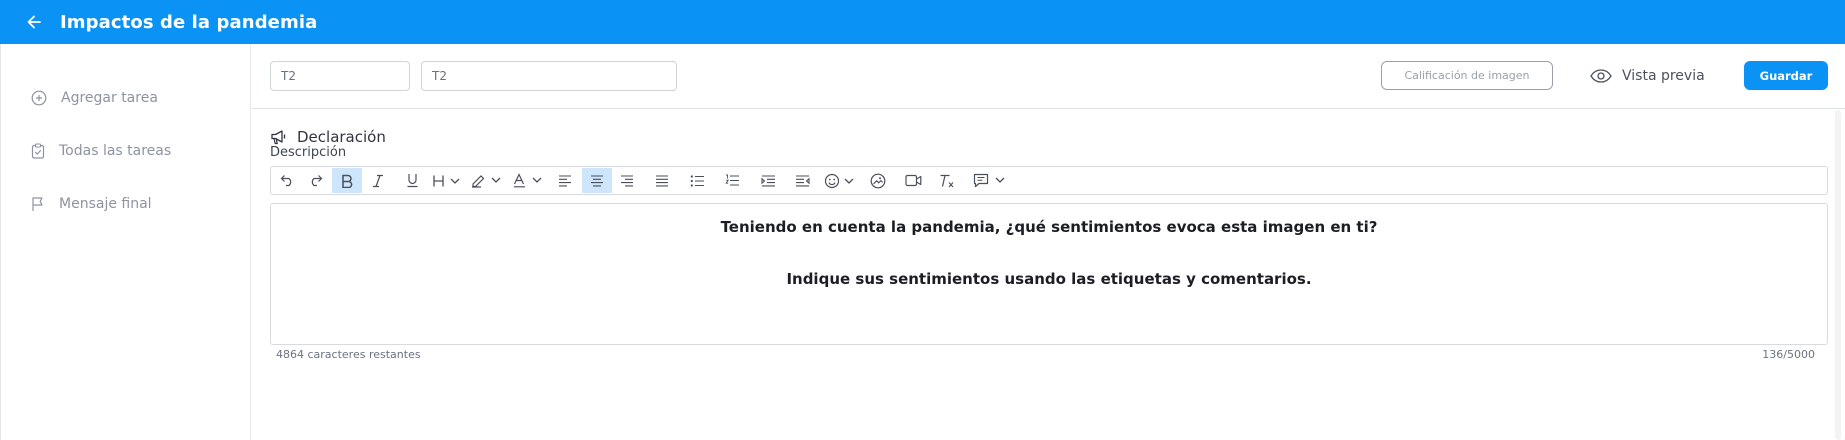 This screenshot has width=1845, height=440. What do you see at coordinates (697, 180) in the screenshot?
I see `bullet-list-icon` at bounding box center [697, 180].